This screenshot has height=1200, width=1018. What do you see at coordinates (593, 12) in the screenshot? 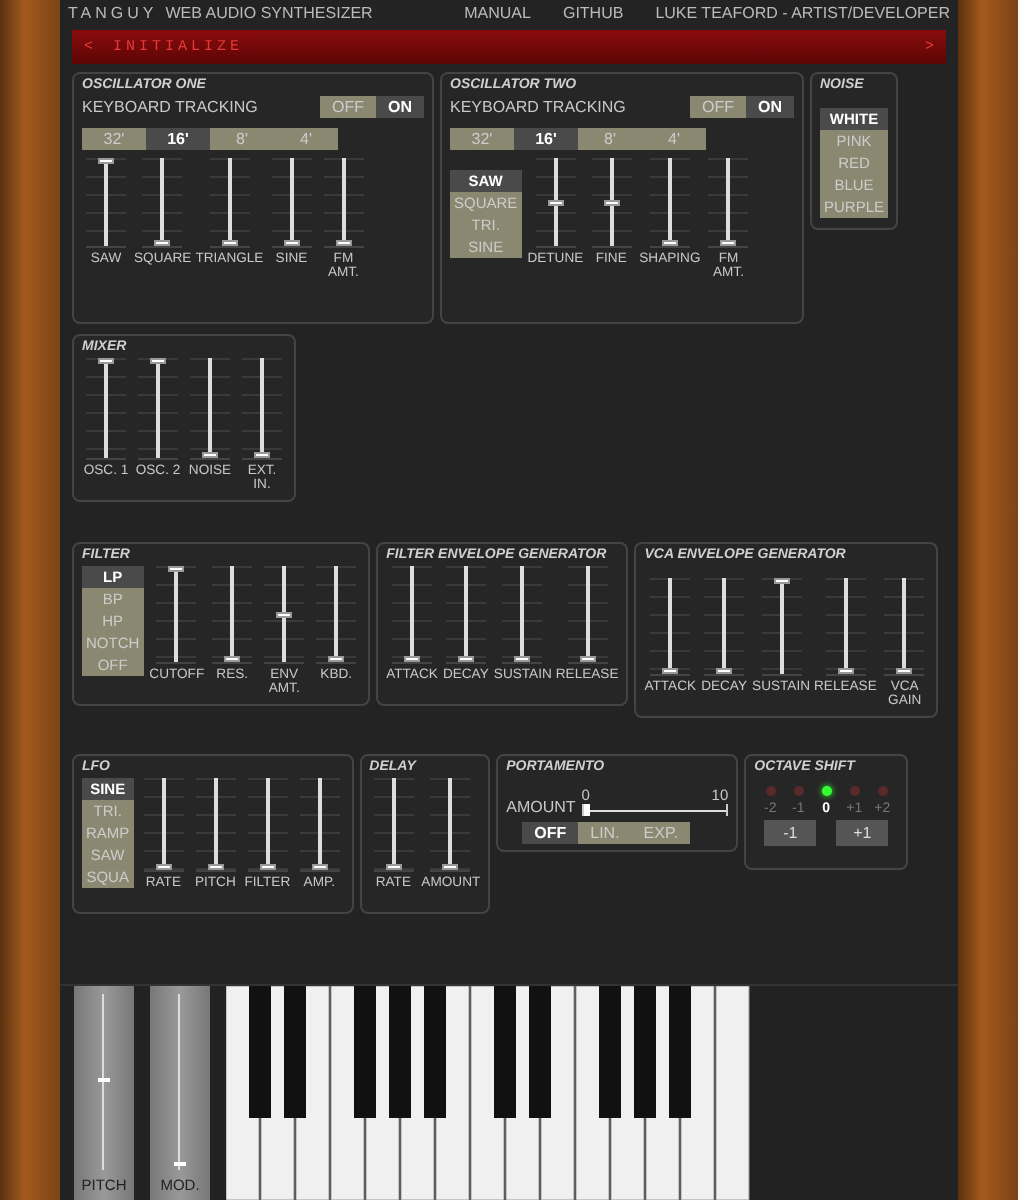
I see `header-link: GITHUB` at bounding box center [593, 12].